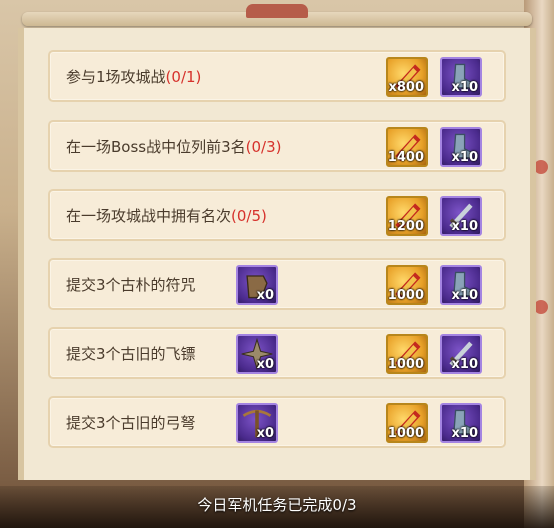  What do you see at coordinates (116, 77) in the screenshot?
I see `task-label: 参与1场攻城战` at bounding box center [116, 77].